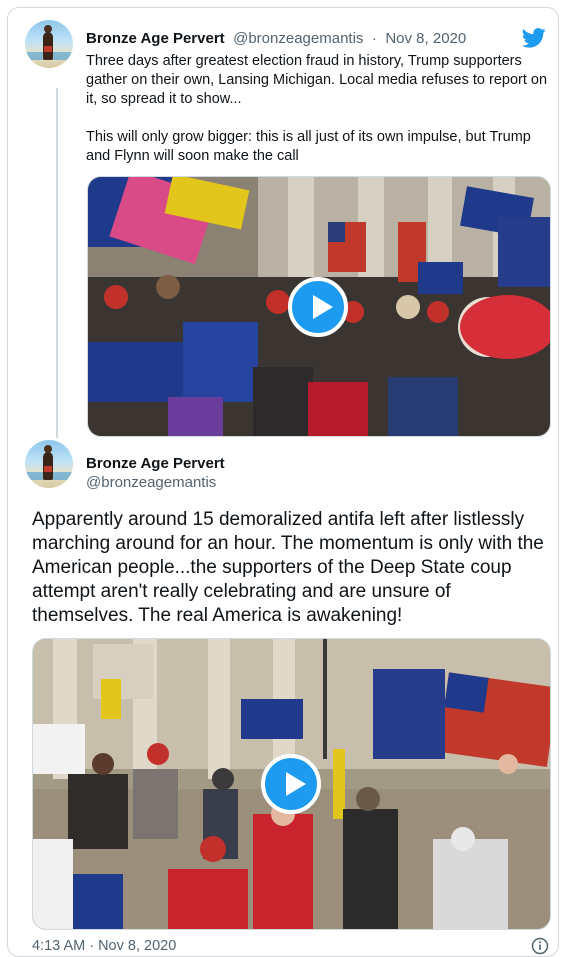  Describe the element at coordinates (534, 38) in the screenshot. I see `twitter-bird-icon` at that location.